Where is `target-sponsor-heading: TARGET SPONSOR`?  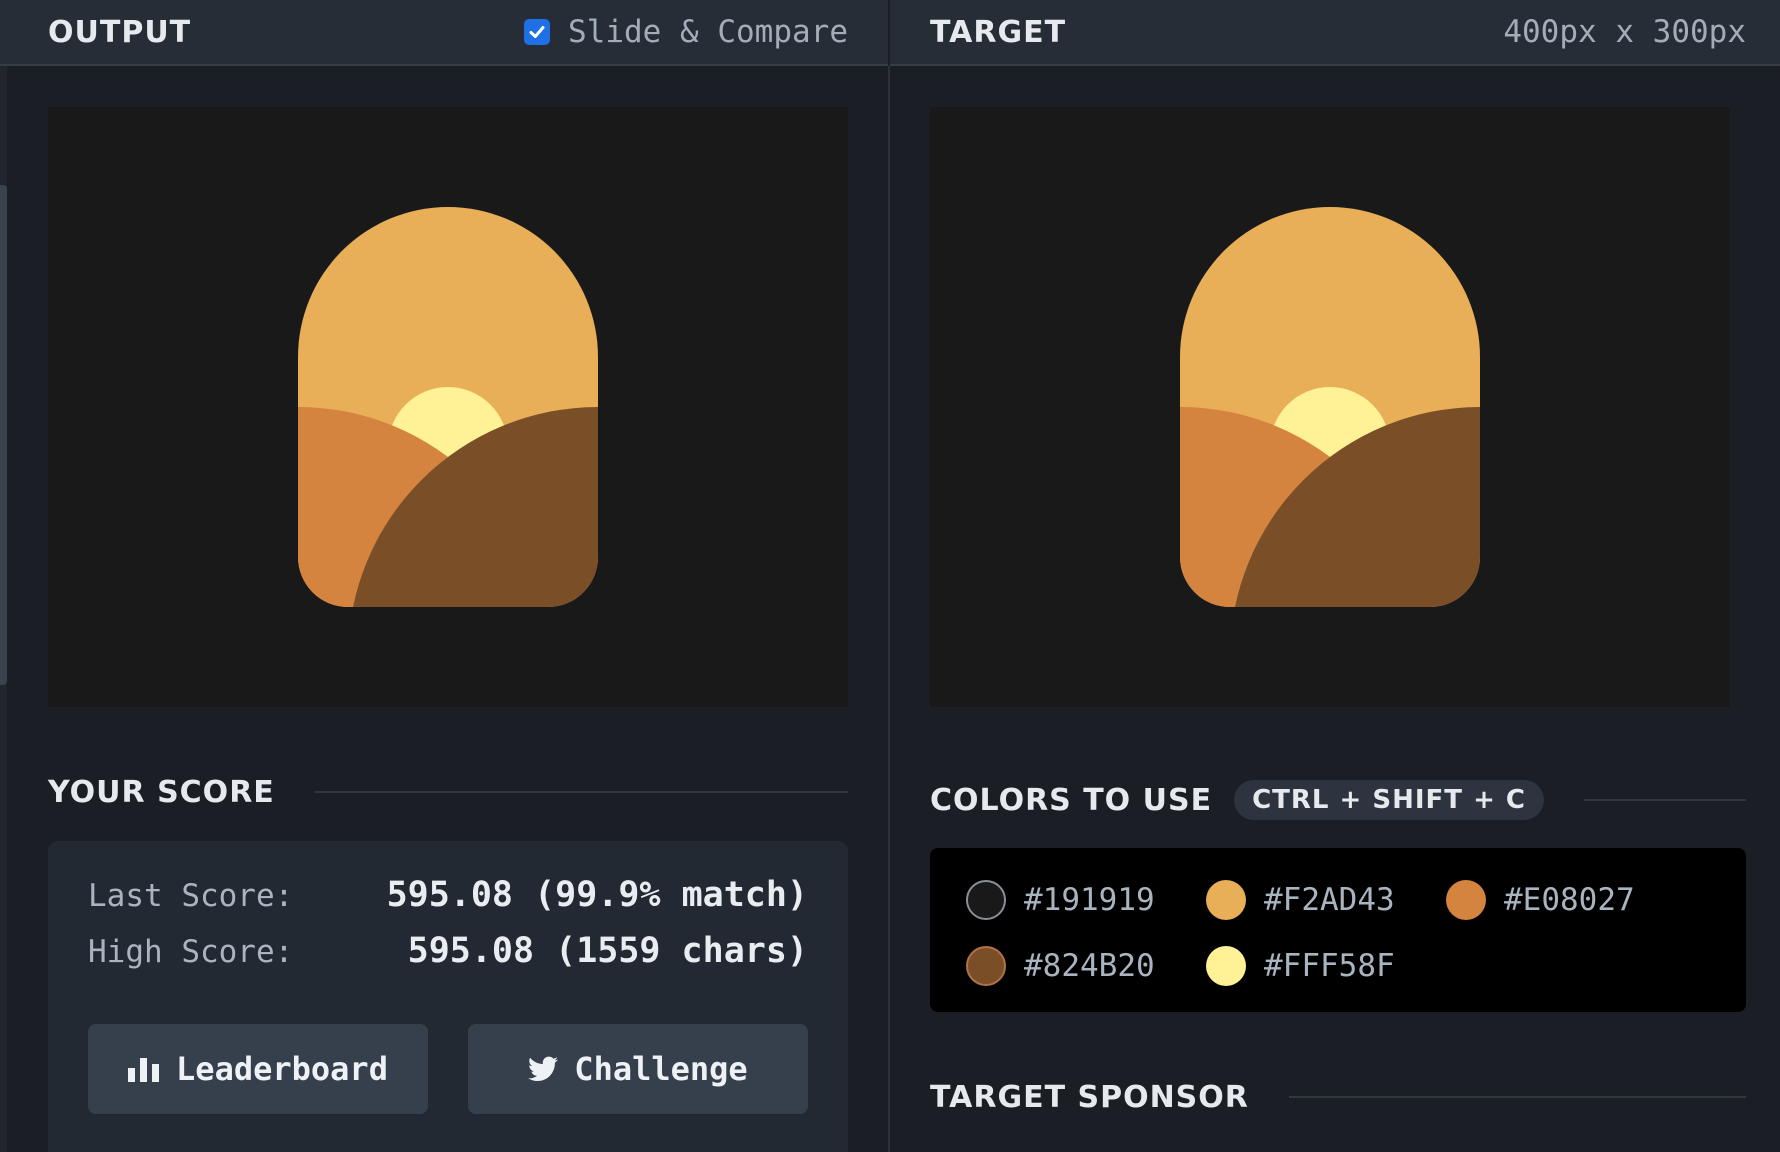 target-sponsor-heading: TARGET SPONSOR is located at coordinates (1338, 1097).